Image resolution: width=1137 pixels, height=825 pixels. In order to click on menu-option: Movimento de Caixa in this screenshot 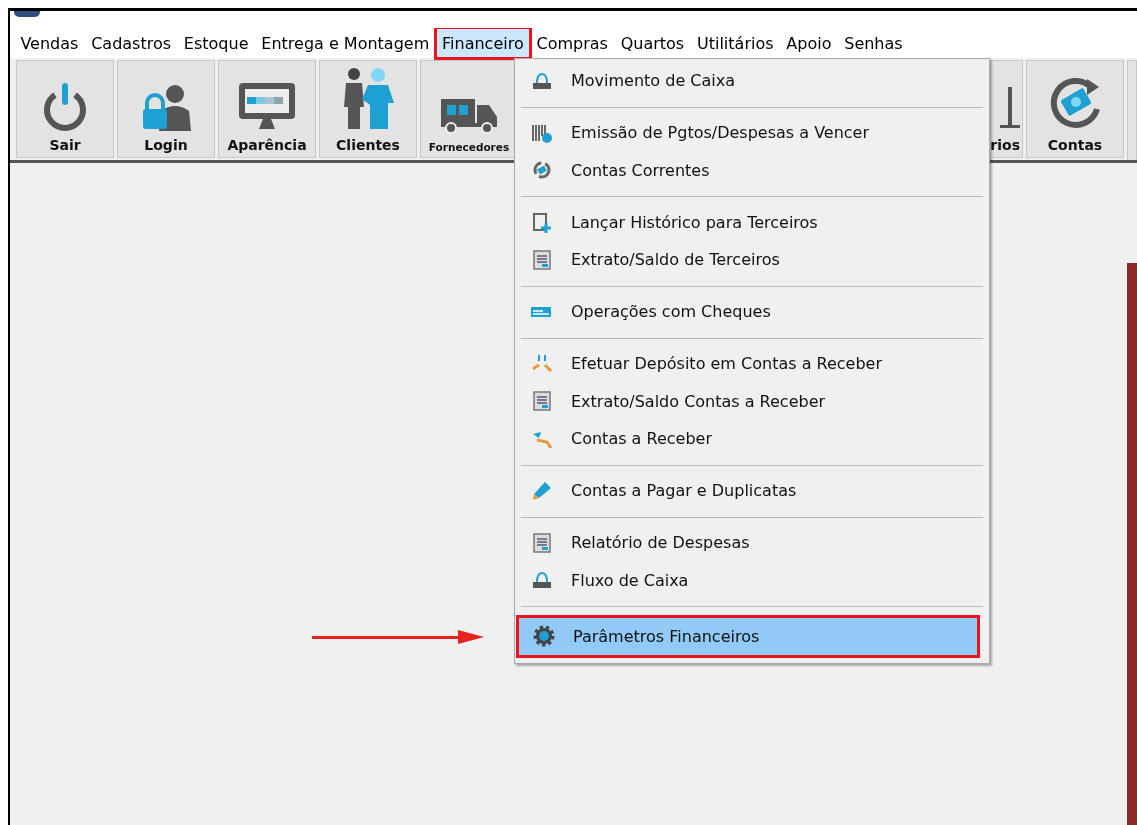, I will do `click(750, 81)`.